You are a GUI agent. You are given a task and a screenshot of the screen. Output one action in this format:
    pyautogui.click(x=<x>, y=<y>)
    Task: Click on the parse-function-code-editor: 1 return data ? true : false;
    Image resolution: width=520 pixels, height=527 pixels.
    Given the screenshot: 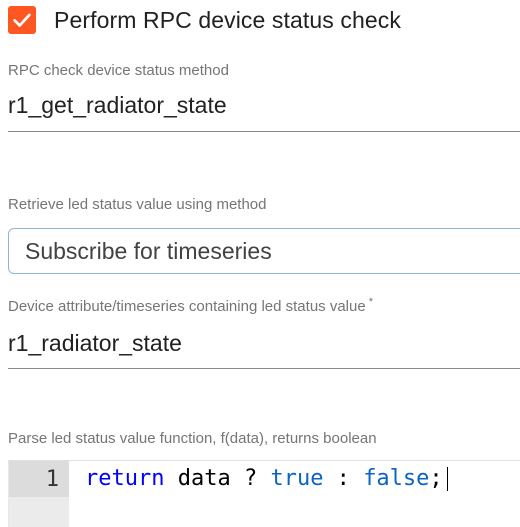 What is the action you would take?
    pyautogui.click(x=264, y=493)
    